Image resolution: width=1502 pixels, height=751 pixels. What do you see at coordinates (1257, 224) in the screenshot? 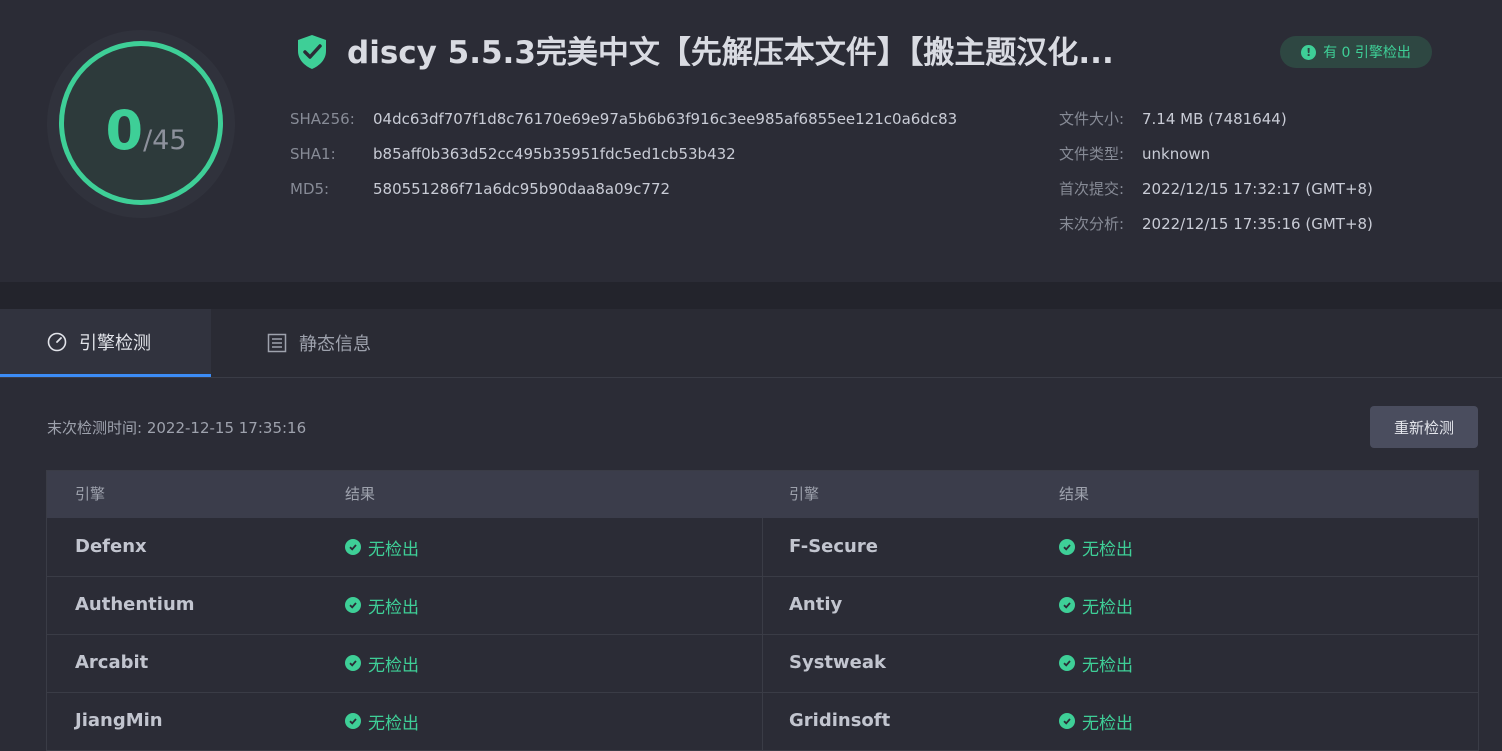
I see `meta-value: 2022/12/15 17:35:16 (GMT+8)` at bounding box center [1257, 224].